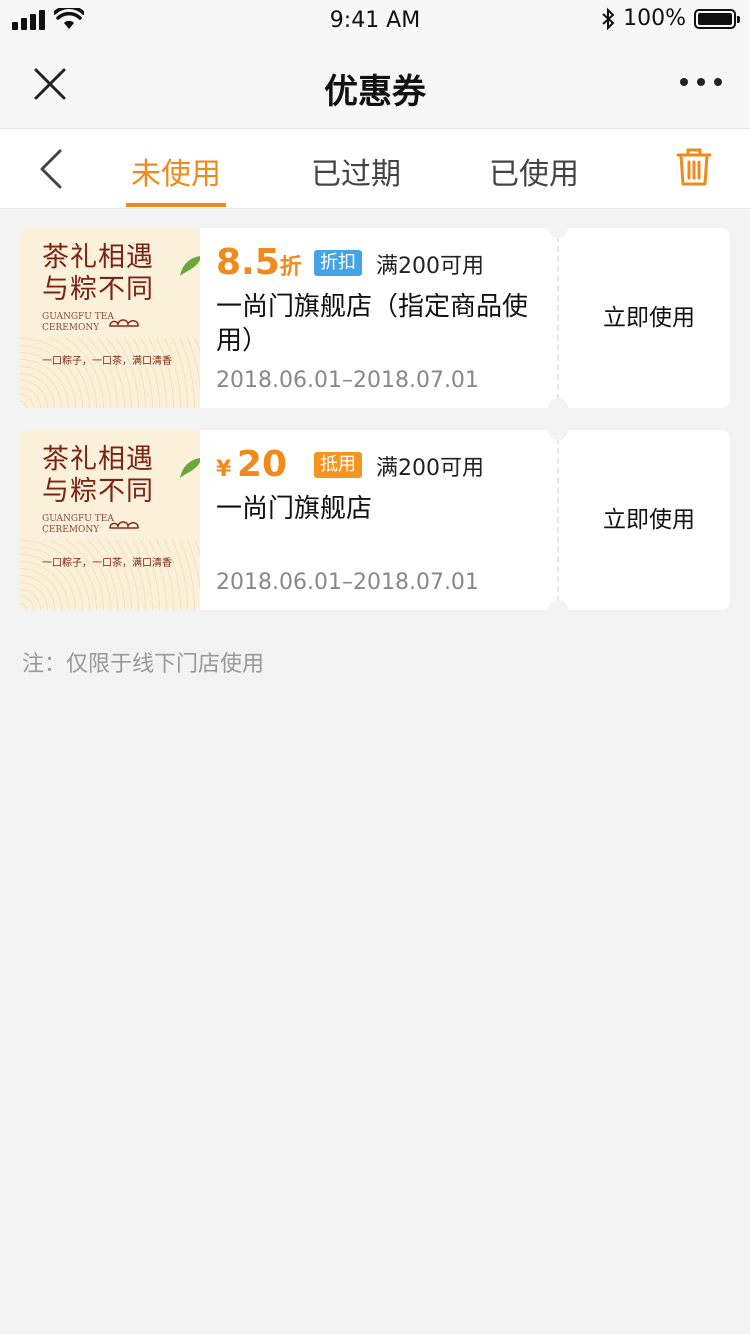 The height and width of the screenshot is (1334, 750). I want to click on tab-bar: 未使用 已过期 已使用, so click(375, 169).